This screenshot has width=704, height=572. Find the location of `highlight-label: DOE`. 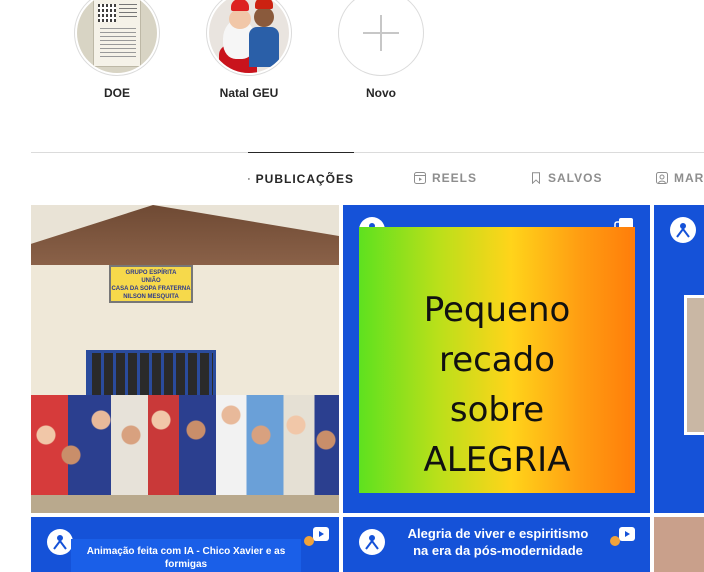

highlight-label: DOE is located at coordinates (116, 93).